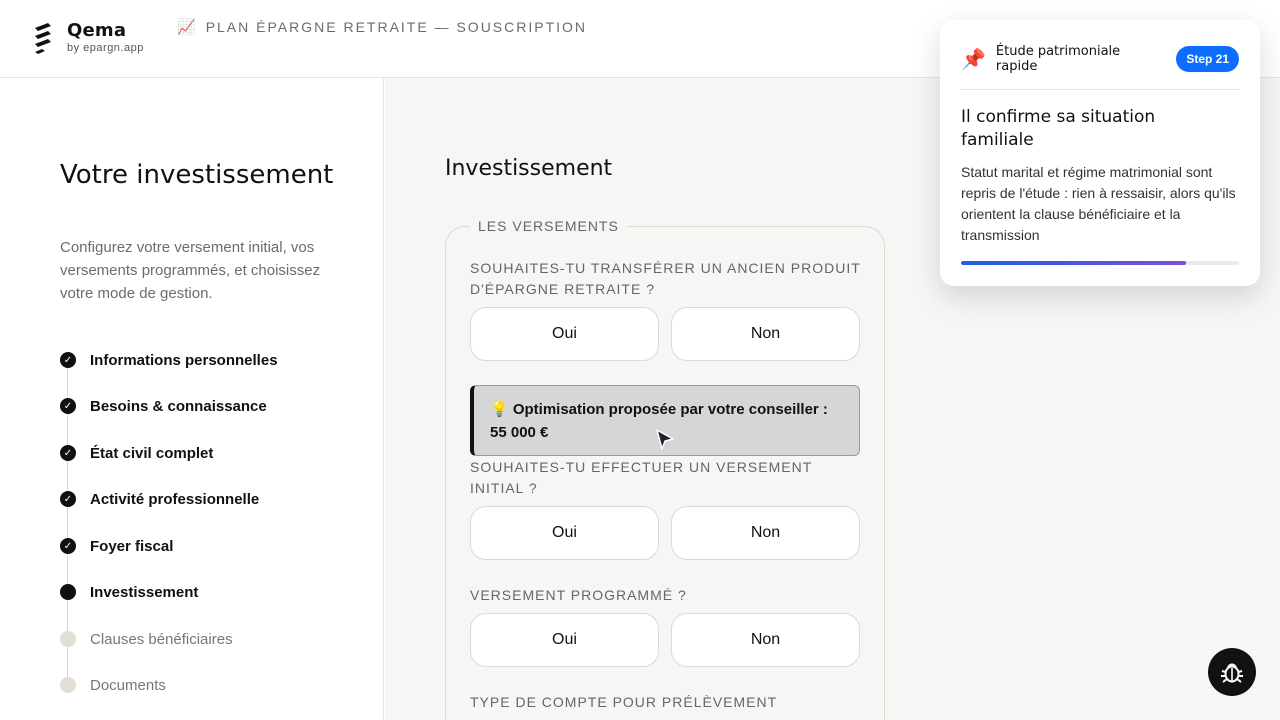 This screenshot has width=1280, height=720. Describe the element at coordinates (396, 27) in the screenshot. I see `app-title-text: PLAN ÉPARGNE RETRAITE — SOUSCRIPTION` at that location.